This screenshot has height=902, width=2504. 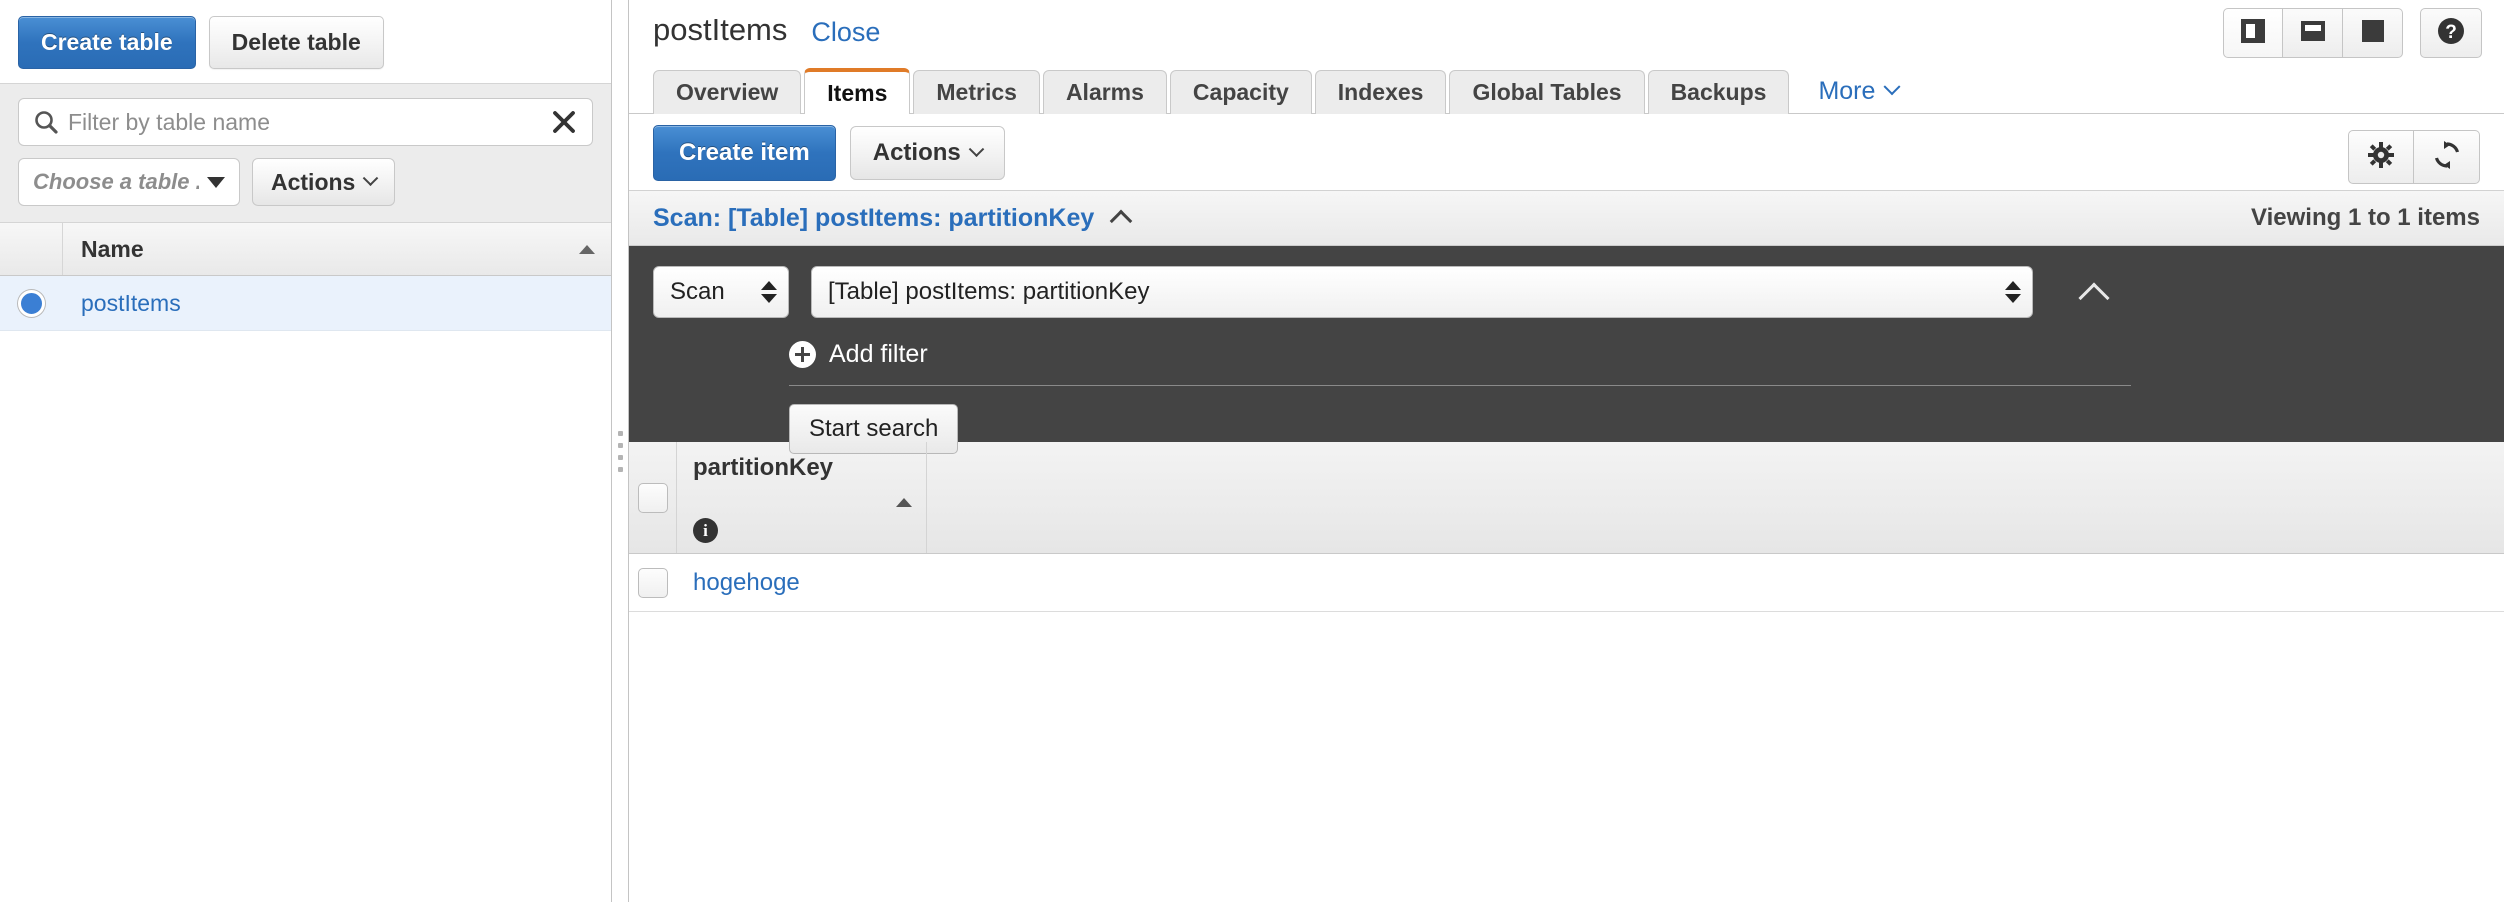 I want to click on help-question-icon: ?, so click(x=2451, y=33).